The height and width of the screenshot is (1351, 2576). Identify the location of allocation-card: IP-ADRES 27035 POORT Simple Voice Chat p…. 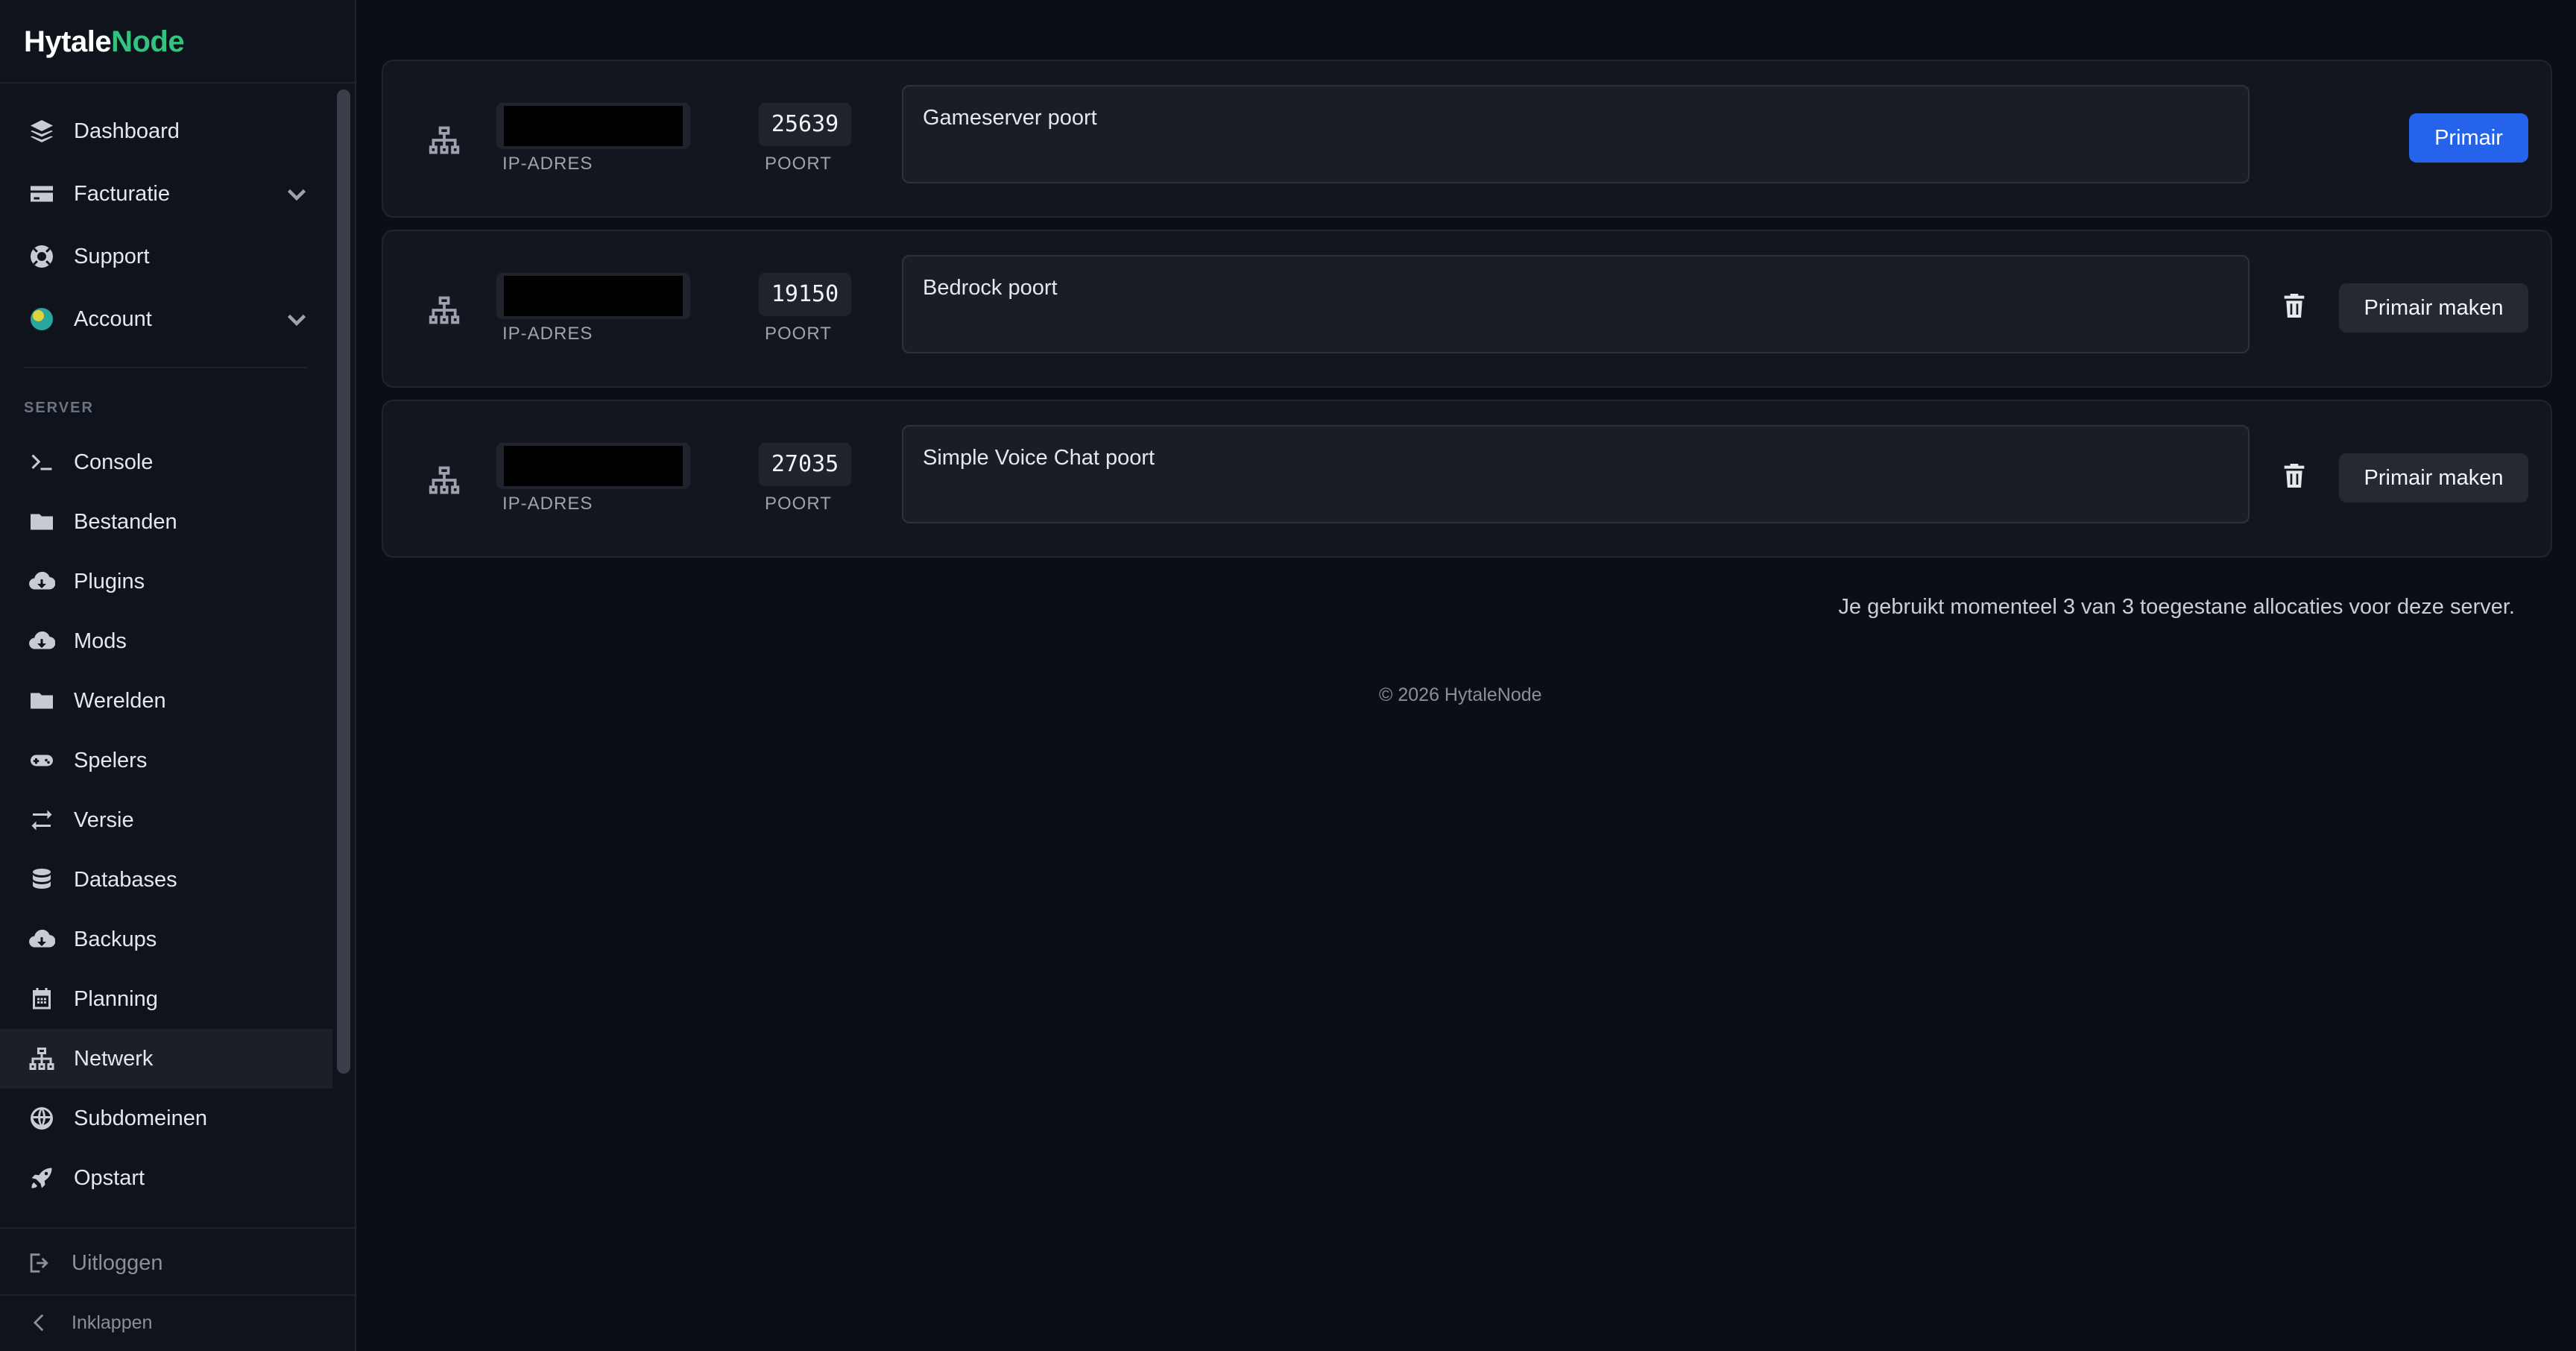
(1467, 479).